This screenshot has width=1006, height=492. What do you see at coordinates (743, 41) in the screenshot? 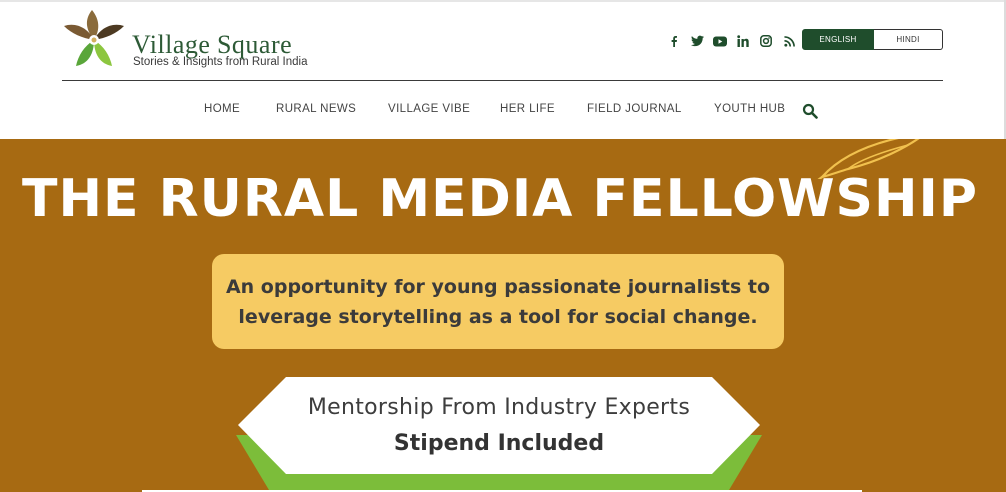
I see `linkedin-icon` at bounding box center [743, 41].